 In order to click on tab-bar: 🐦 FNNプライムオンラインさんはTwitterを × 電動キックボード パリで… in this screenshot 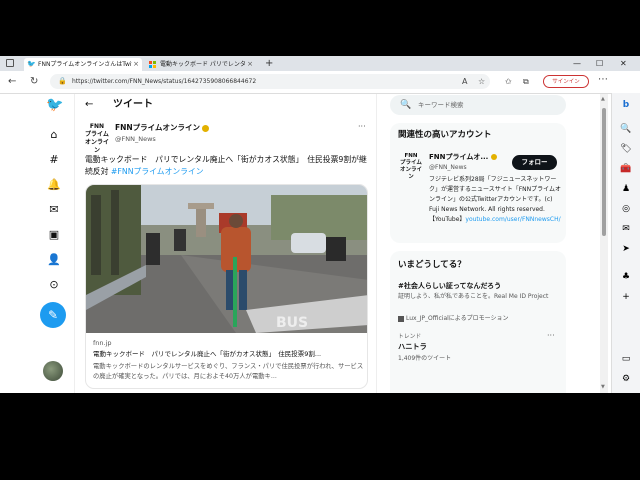, I will do `click(320, 63)`.